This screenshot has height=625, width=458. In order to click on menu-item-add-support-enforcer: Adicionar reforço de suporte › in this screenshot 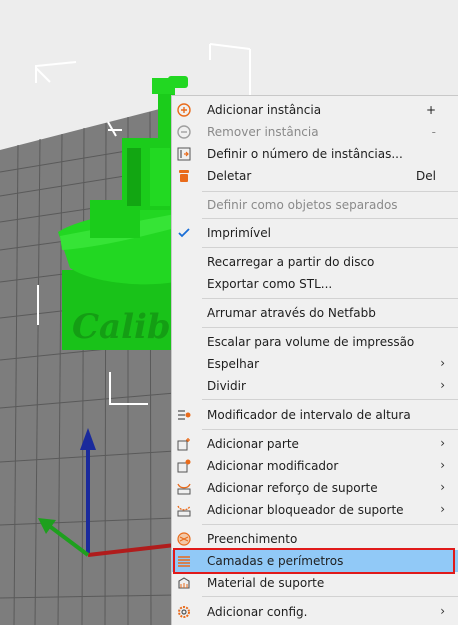, I will do `click(315, 488)`.